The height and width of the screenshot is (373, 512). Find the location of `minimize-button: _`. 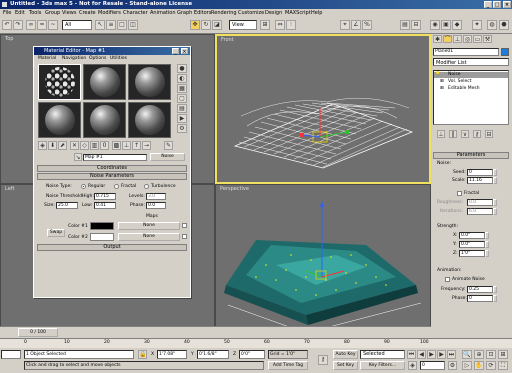

minimize-button: _ is located at coordinates (488, 4).